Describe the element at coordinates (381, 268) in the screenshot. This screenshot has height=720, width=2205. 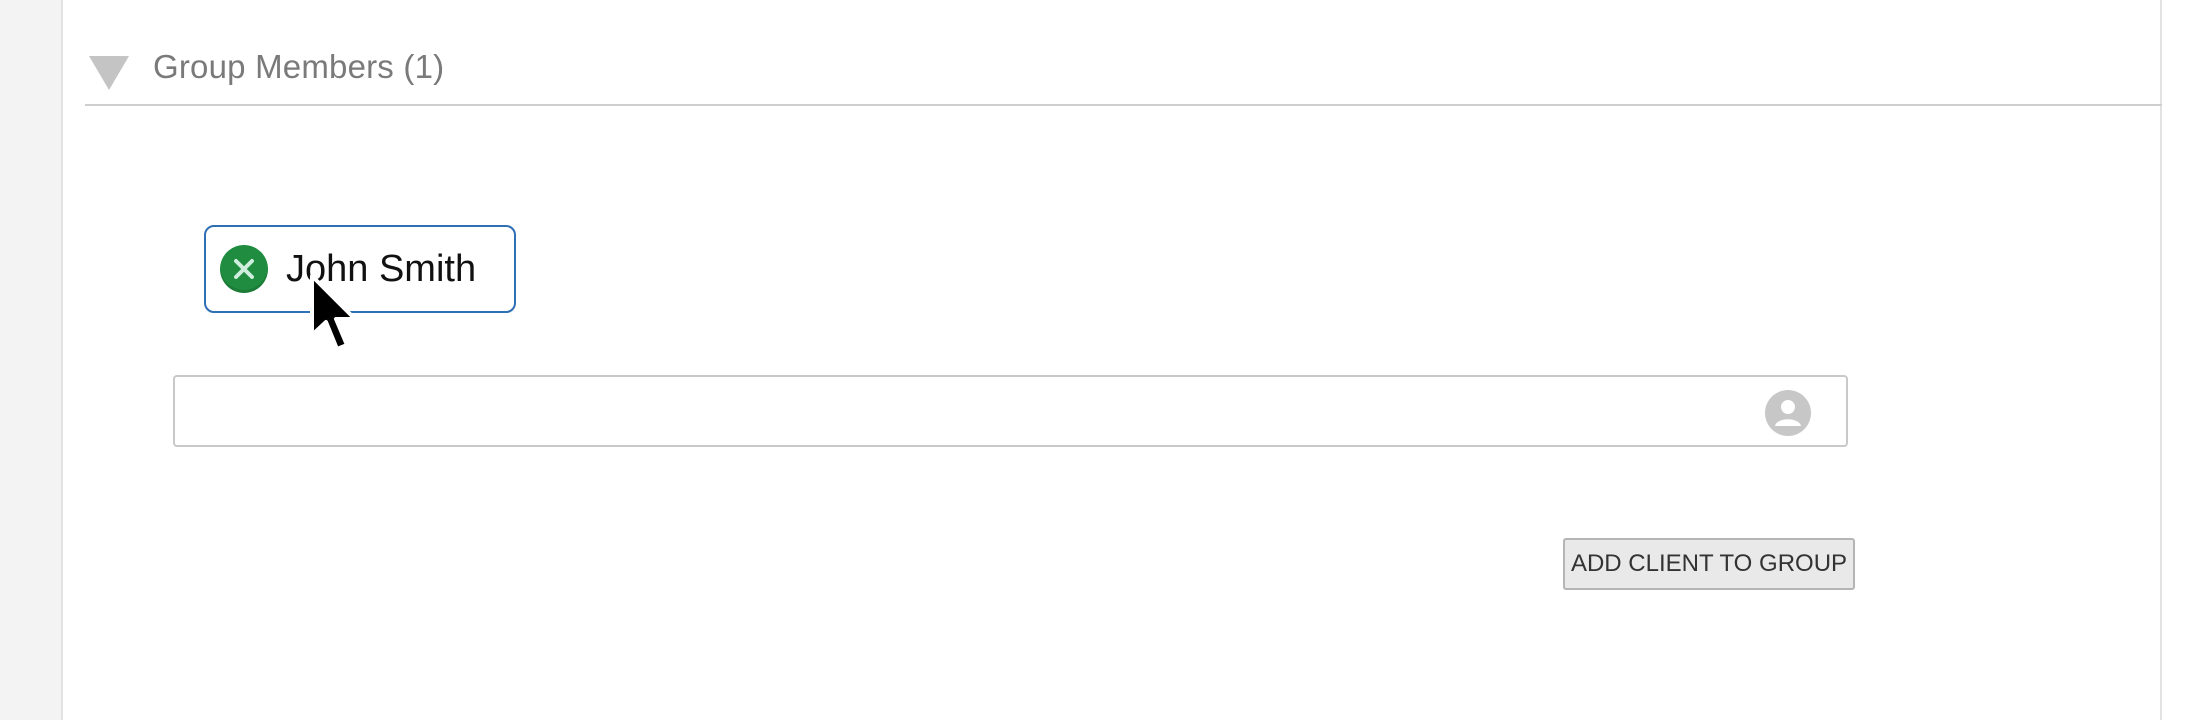
I see `member-name: John Smith` at that location.